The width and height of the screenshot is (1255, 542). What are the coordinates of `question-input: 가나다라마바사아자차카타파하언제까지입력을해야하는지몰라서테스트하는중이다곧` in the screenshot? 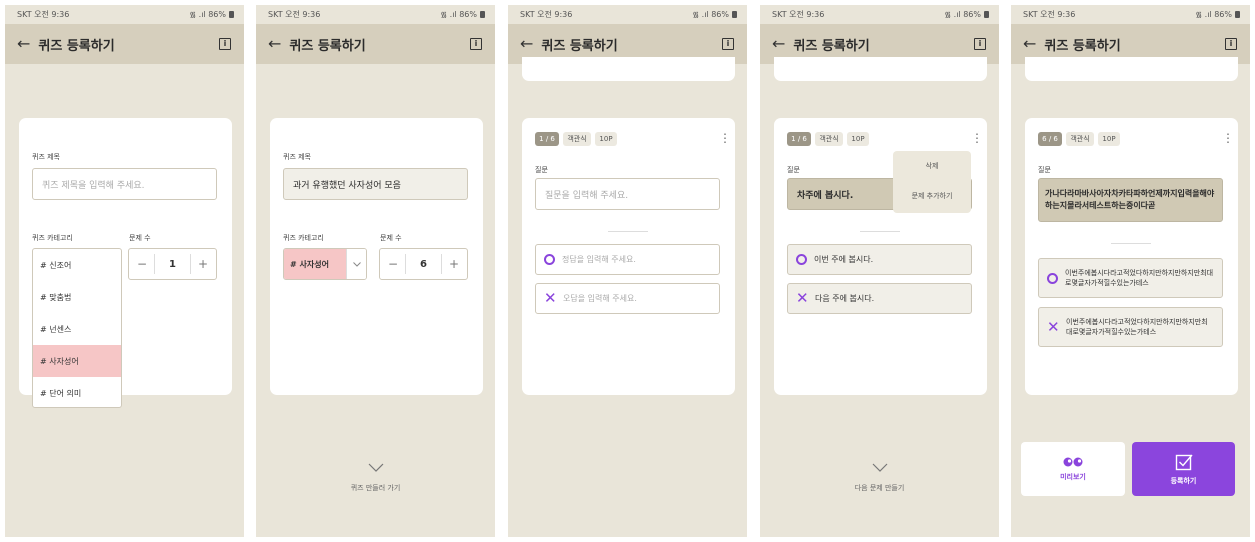 It's located at (1130, 200).